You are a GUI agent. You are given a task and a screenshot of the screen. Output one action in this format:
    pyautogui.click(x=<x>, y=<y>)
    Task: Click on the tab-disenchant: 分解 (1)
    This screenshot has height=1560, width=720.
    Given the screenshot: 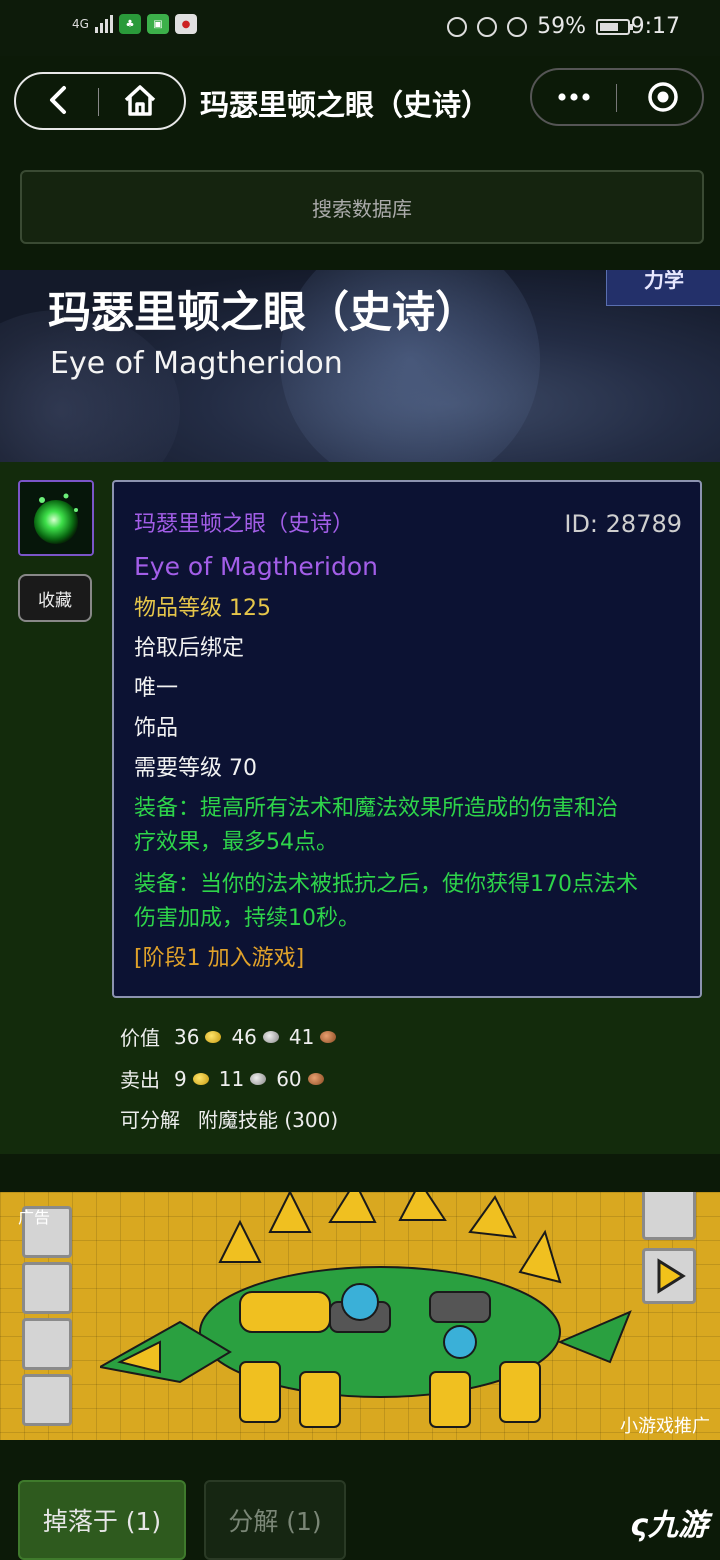 What is the action you would take?
    pyautogui.click(x=275, y=1520)
    